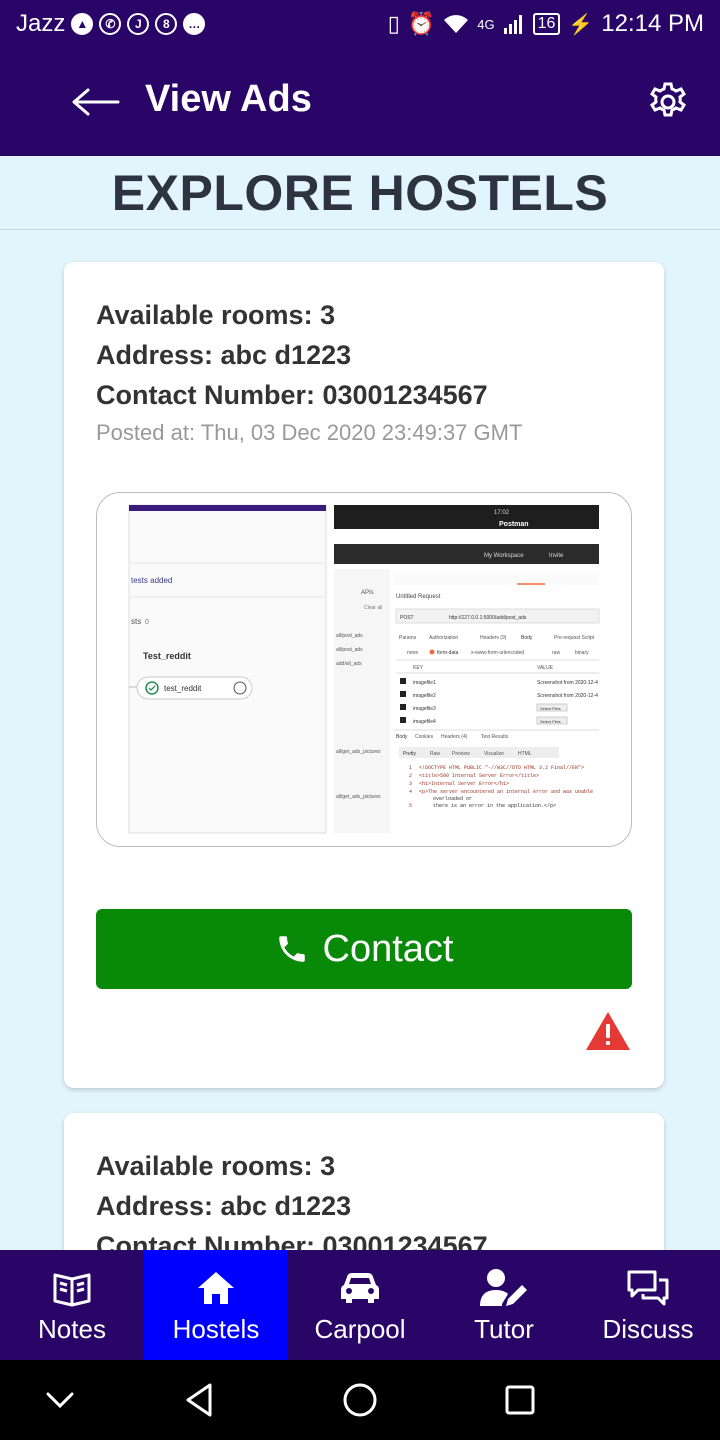 The height and width of the screenshot is (1440, 720). I want to click on system-back-button, so click(200, 1400).